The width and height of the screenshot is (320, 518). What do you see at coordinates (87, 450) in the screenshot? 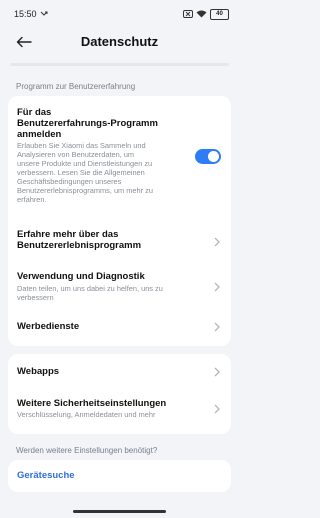
I see `section-label-more-settings: Werden weitere Einstellungen benötigt?` at bounding box center [87, 450].